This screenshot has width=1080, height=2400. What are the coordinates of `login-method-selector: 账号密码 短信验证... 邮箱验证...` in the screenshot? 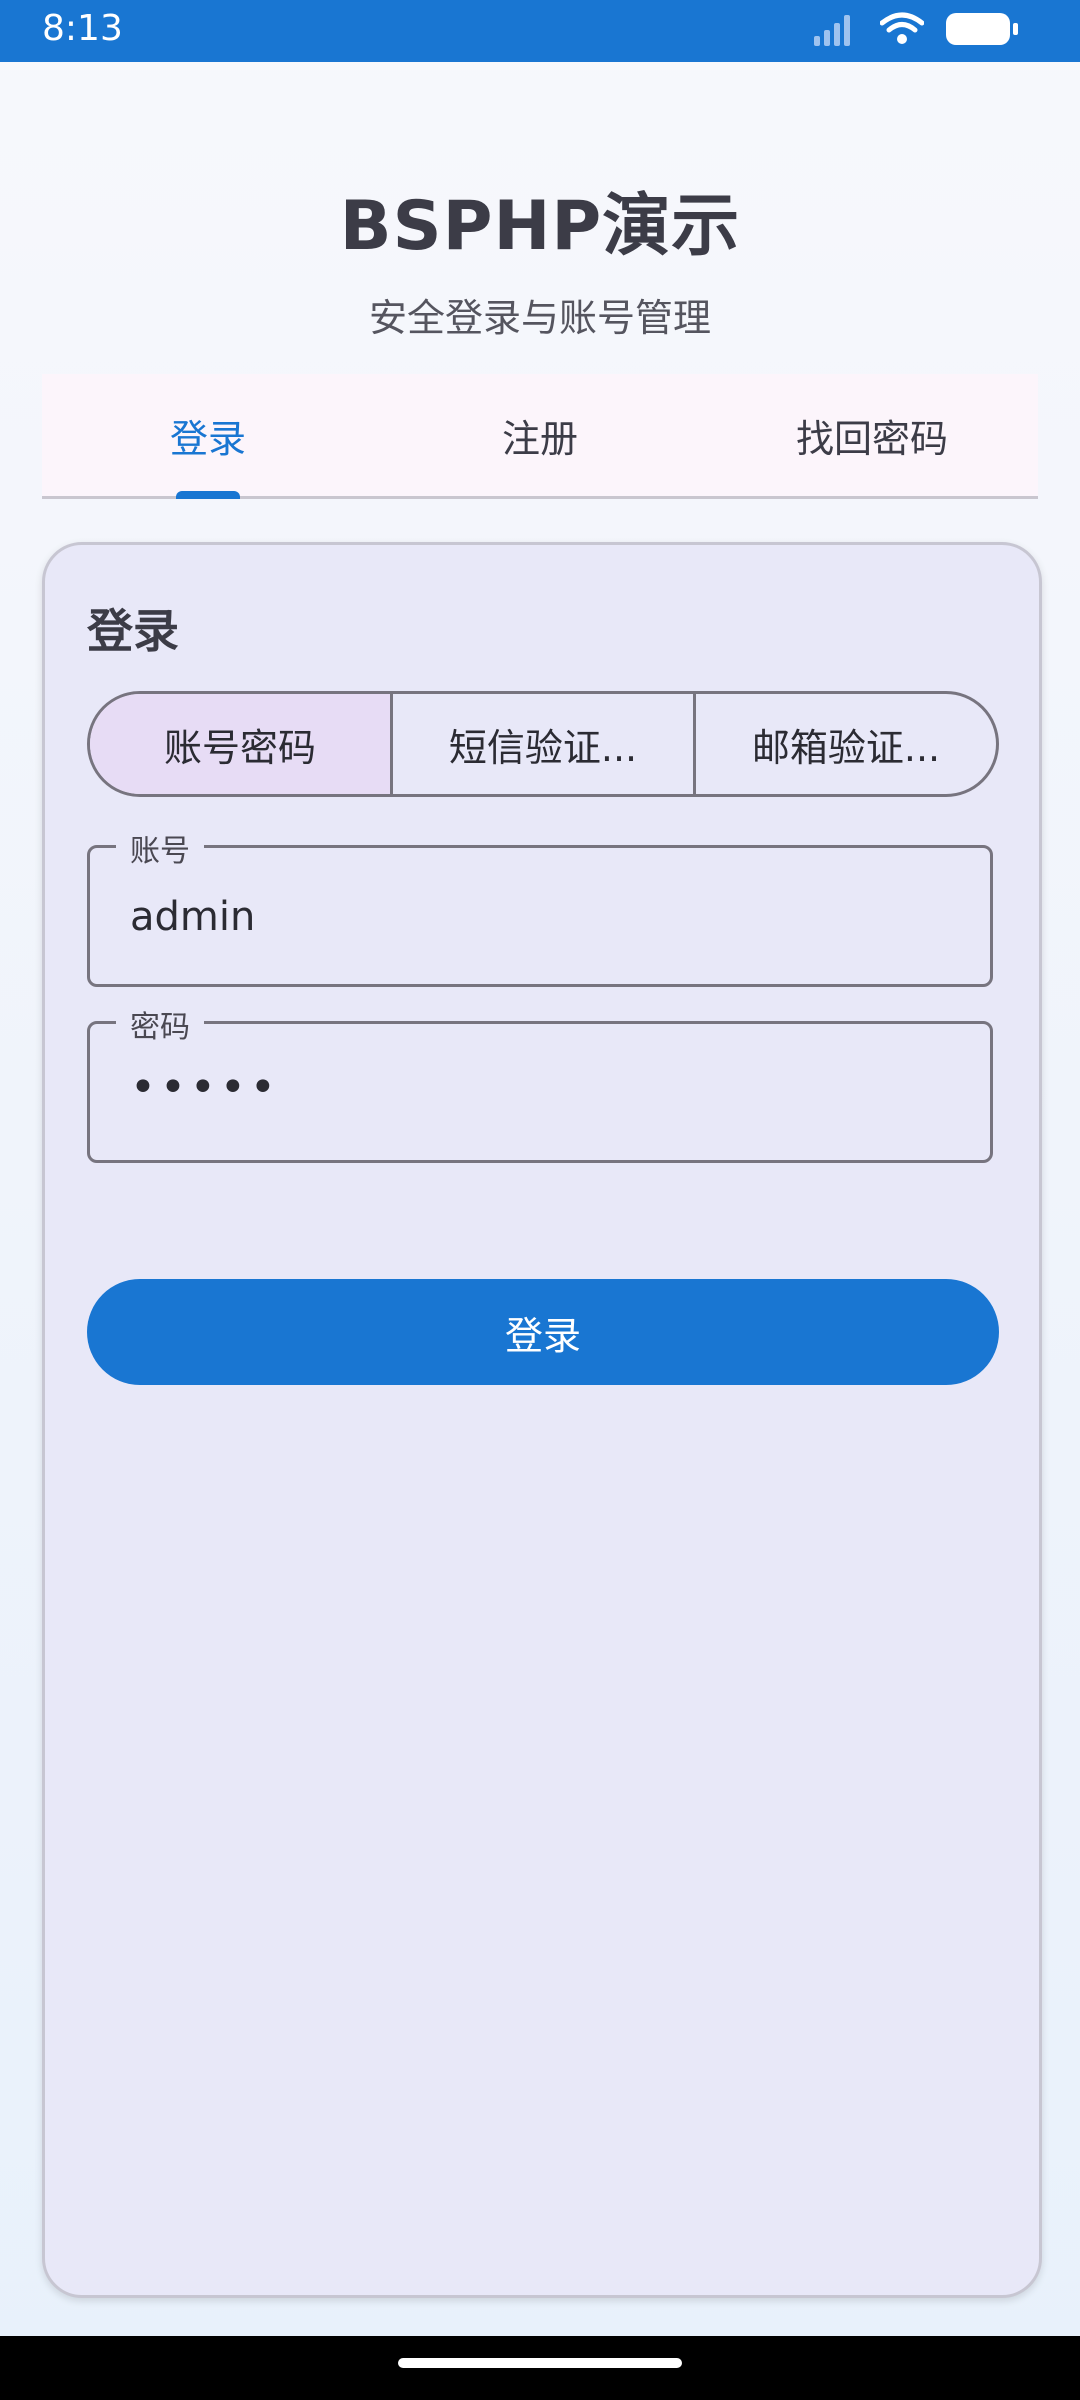 It's located at (543, 744).